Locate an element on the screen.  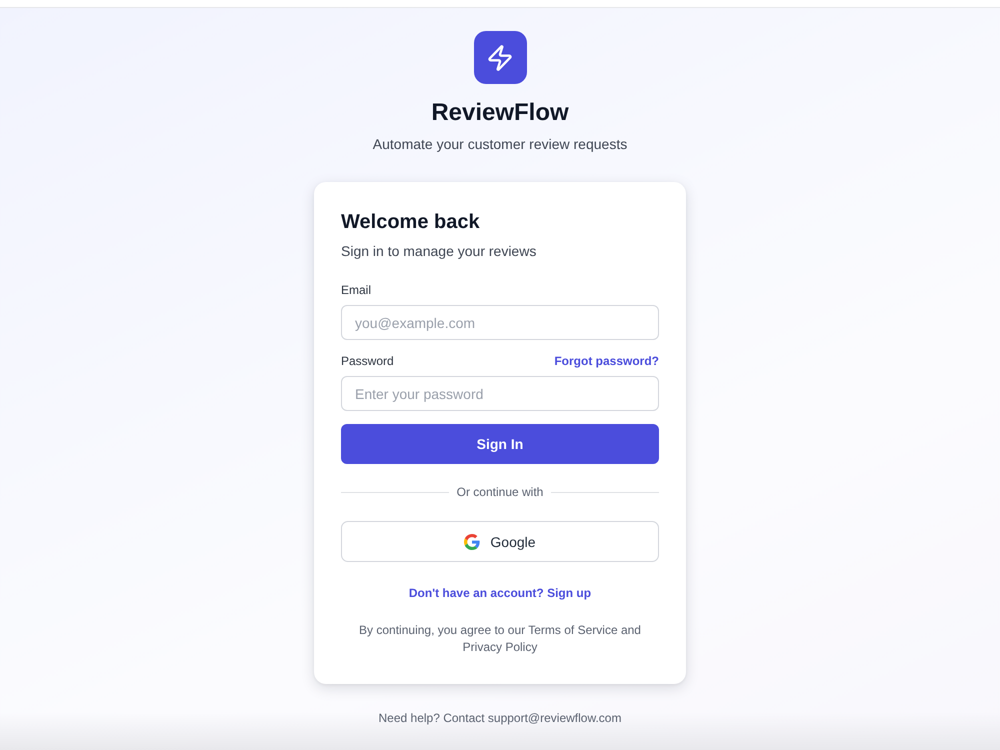
google-icon is located at coordinates (472, 542).